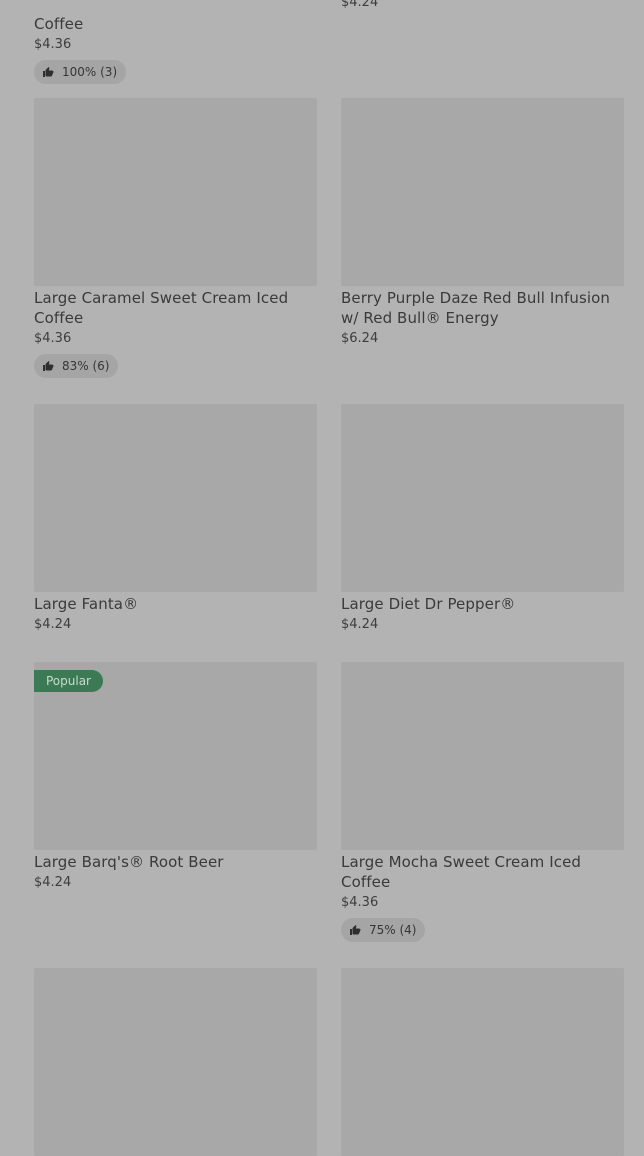  Describe the element at coordinates (482, 6) in the screenshot. I see `menu-item-card: $4.24` at that location.